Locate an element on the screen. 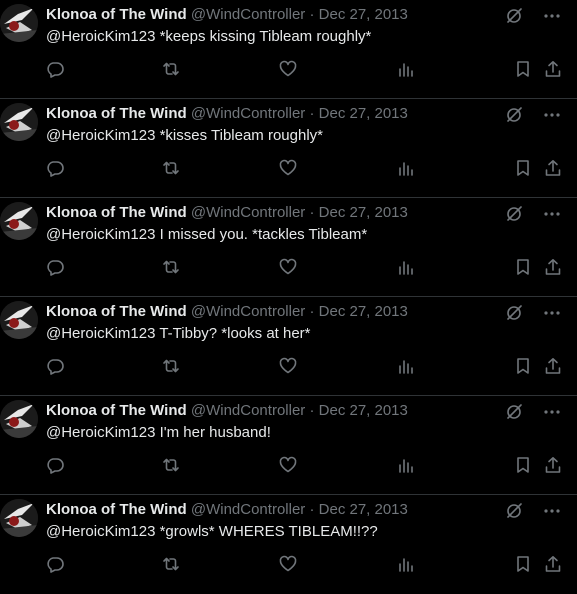  tweet-text: @HeroicKim123 T-Tibby? *looks at her* is located at coordinates (178, 333).